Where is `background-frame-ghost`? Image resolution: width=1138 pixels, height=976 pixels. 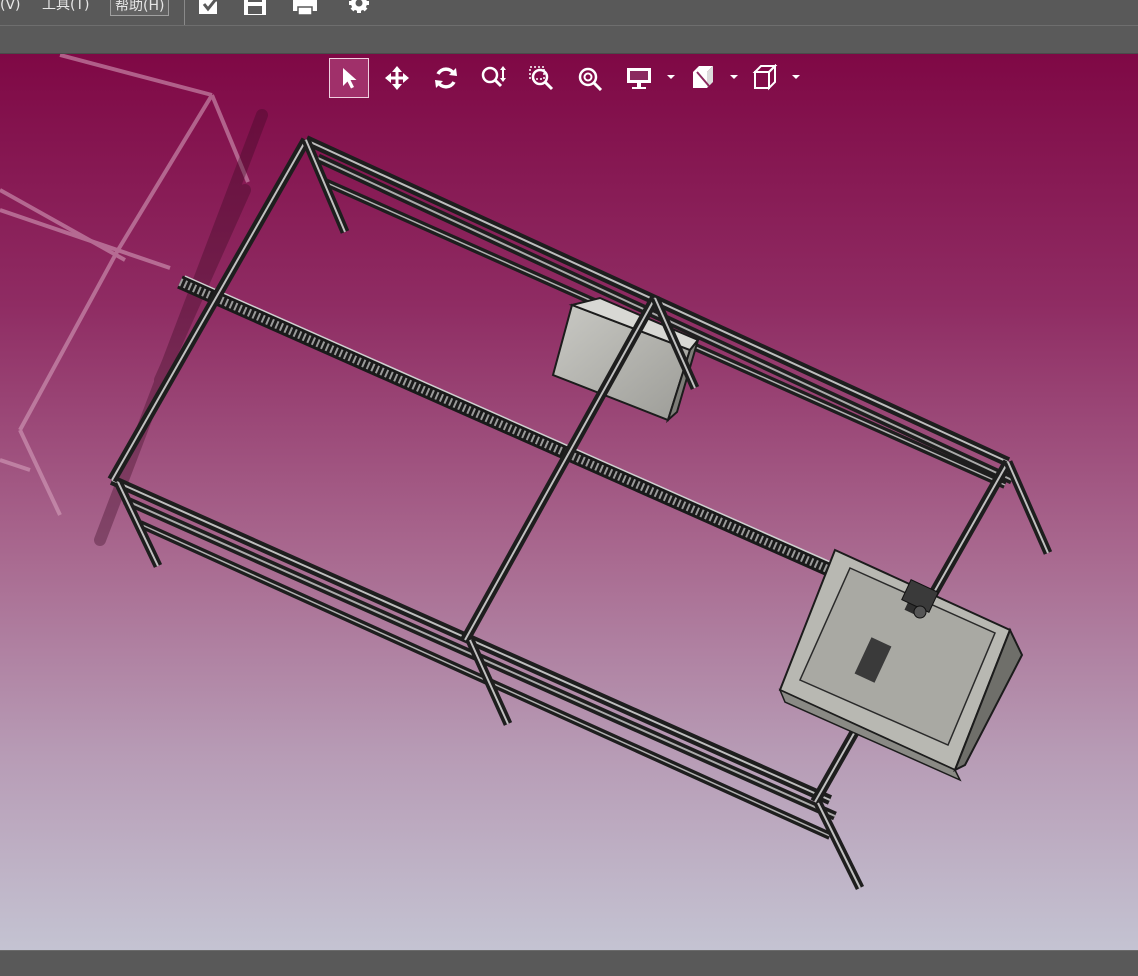
background-frame-ghost is located at coordinates (125, 285).